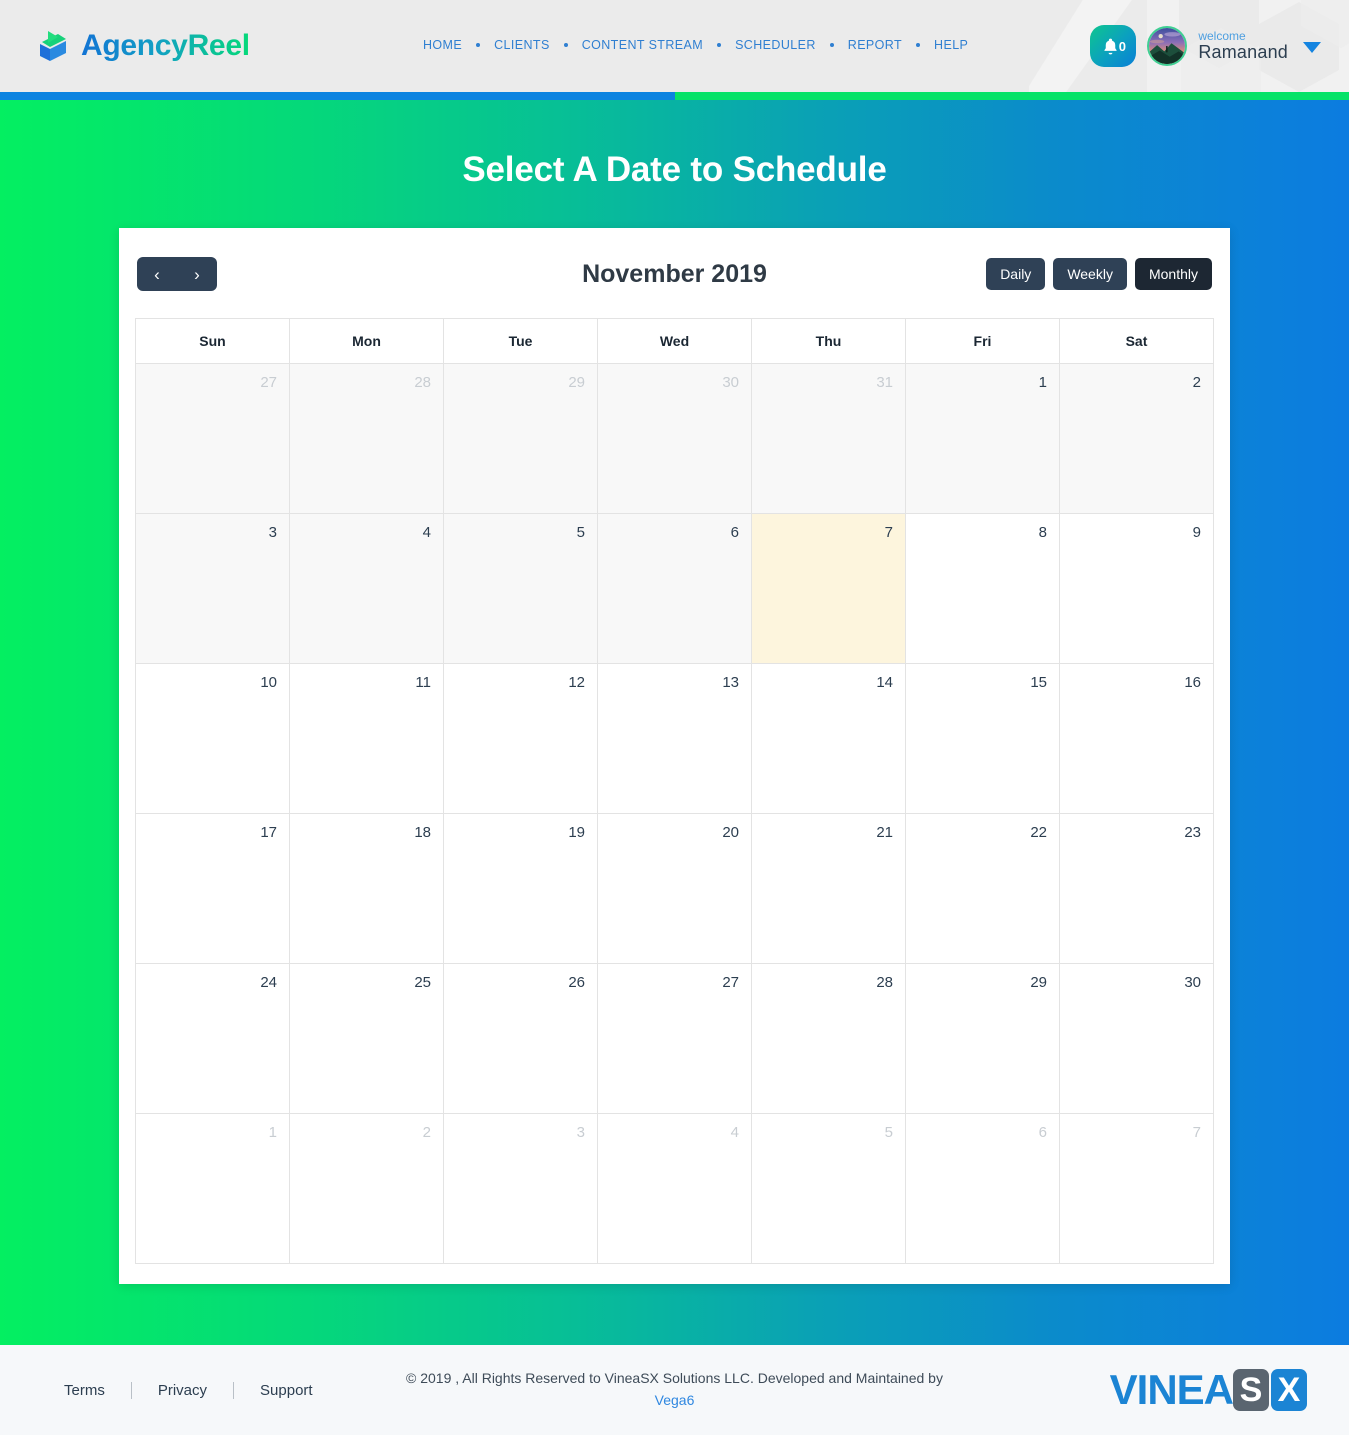 This screenshot has width=1349, height=1435. I want to click on day-cell: 8, so click(983, 589).